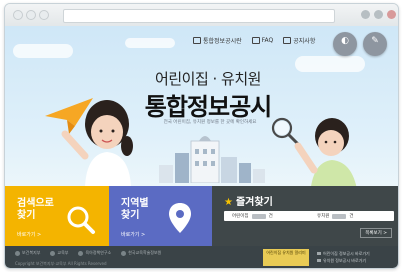  Describe the element at coordinates (199, 16) in the screenshot. I see `address-bar` at that location.